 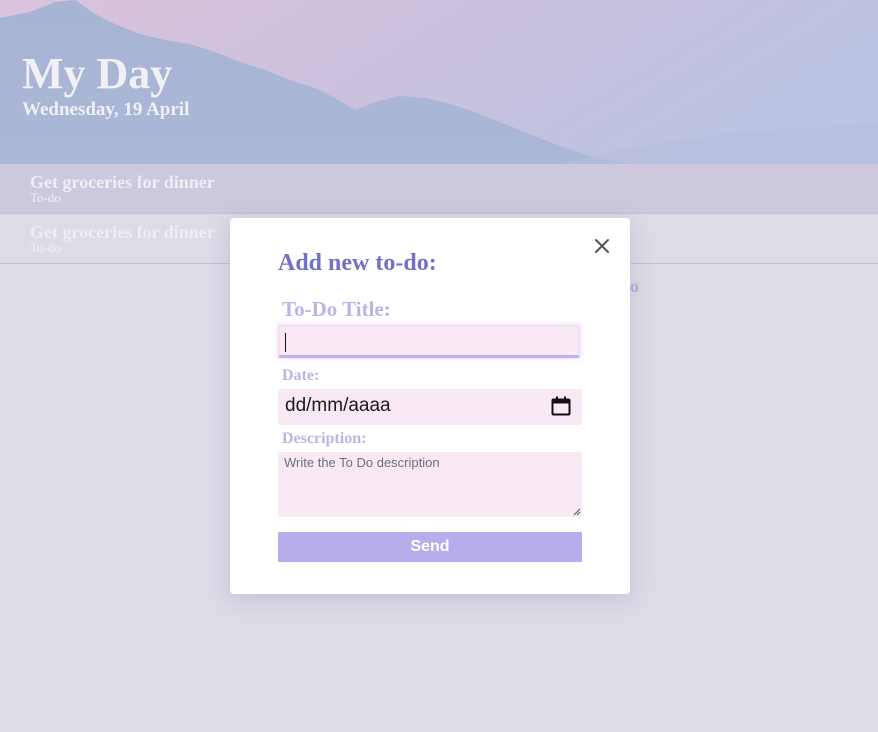 What do you see at coordinates (324, 438) in the screenshot?
I see `description-label: Description:` at bounding box center [324, 438].